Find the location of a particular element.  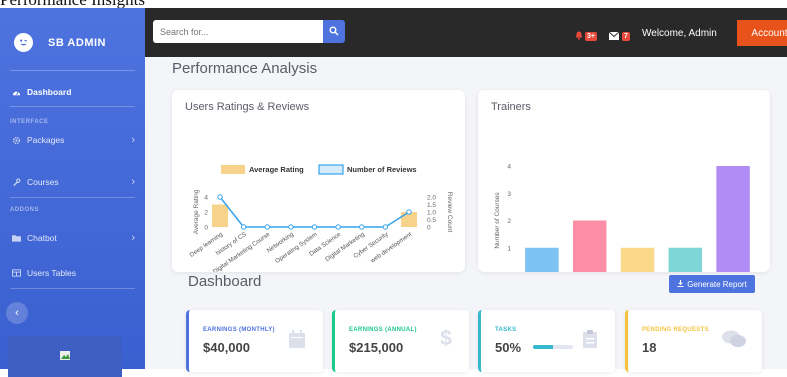

dashboard-heading: Dashboard is located at coordinates (225, 281).